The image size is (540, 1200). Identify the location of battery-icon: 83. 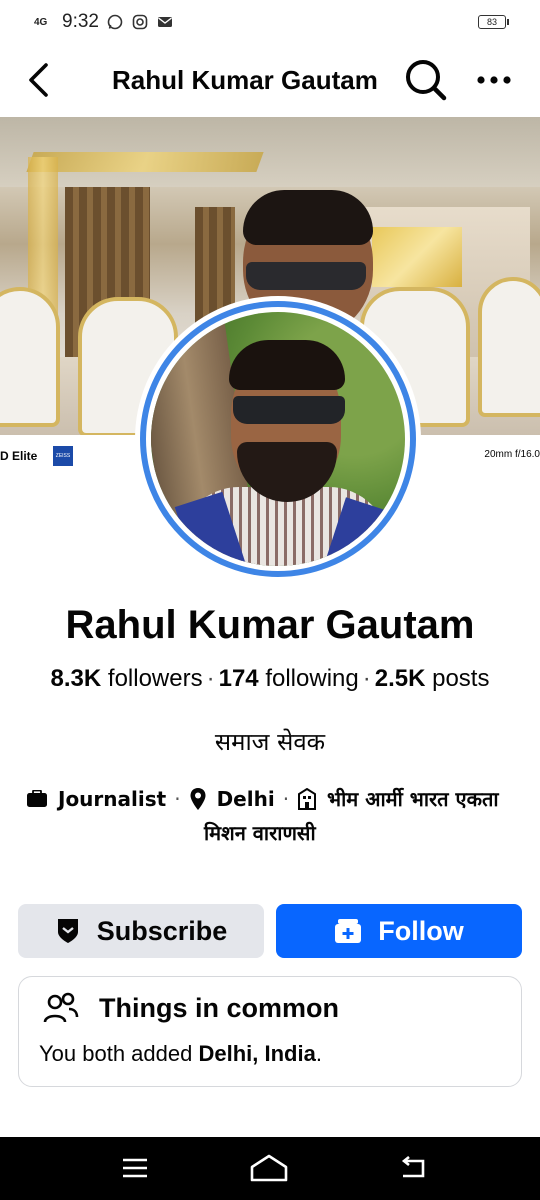
(493, 22).